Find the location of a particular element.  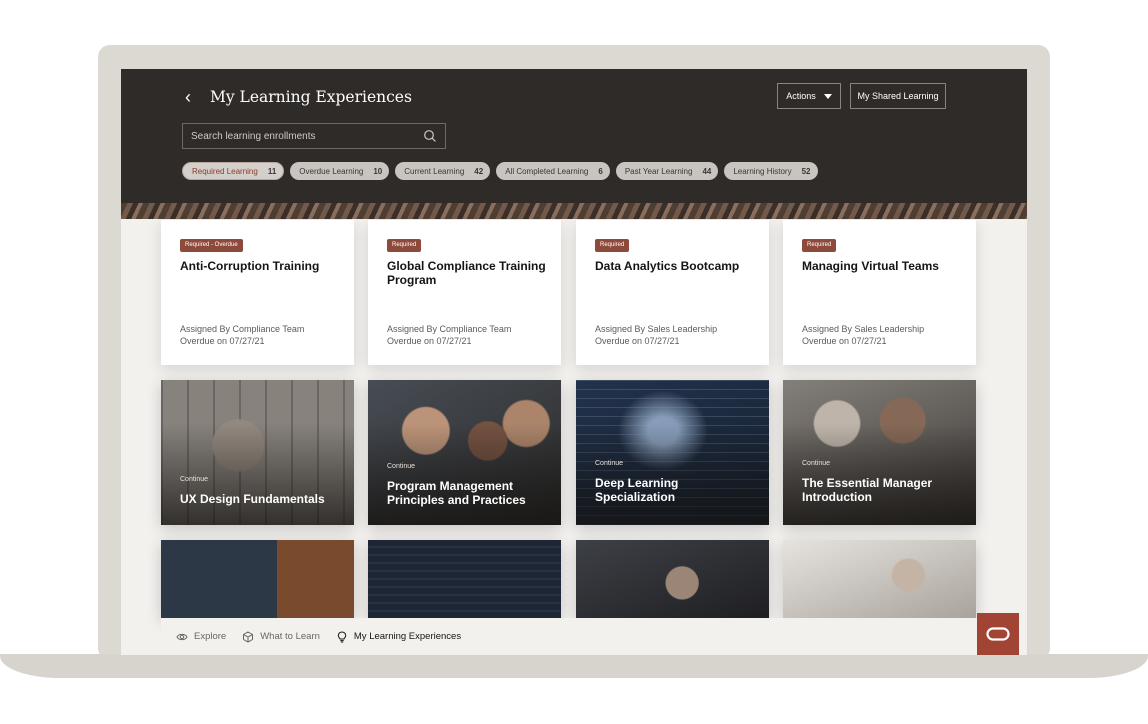

course-tile: Continue UX Design Fundamentals is located at coordinates (257, 452).